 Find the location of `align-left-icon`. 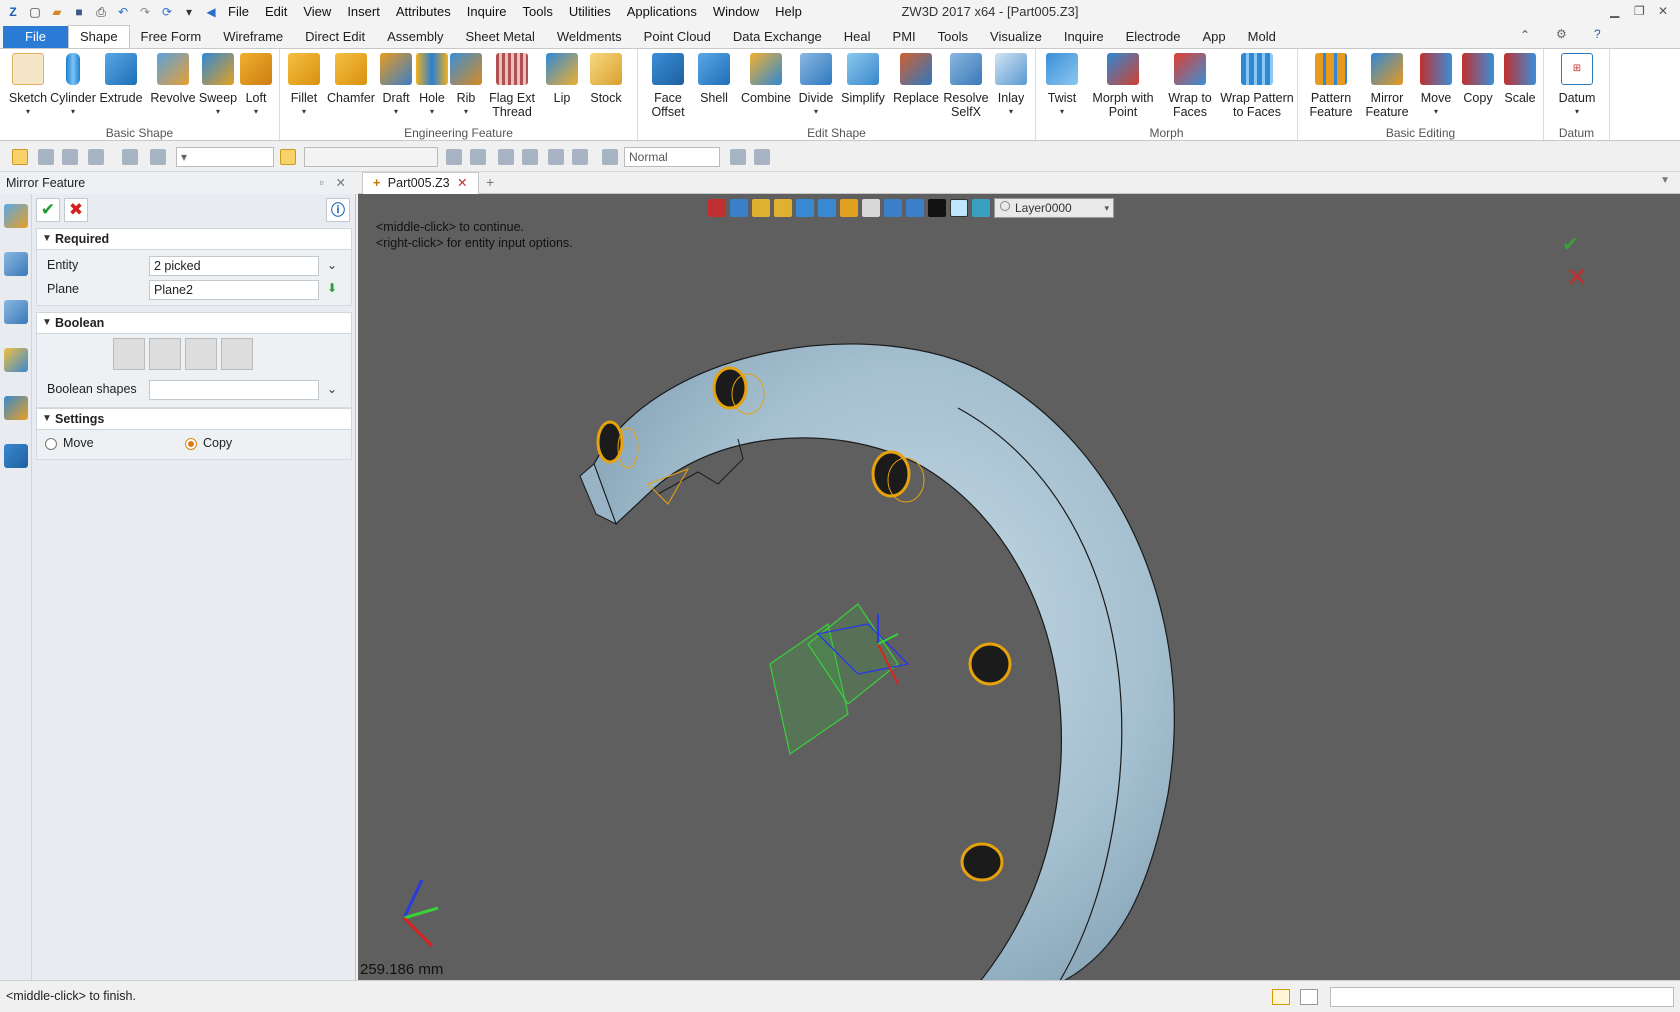

align-left-icon is located at coordinates (506, 157).